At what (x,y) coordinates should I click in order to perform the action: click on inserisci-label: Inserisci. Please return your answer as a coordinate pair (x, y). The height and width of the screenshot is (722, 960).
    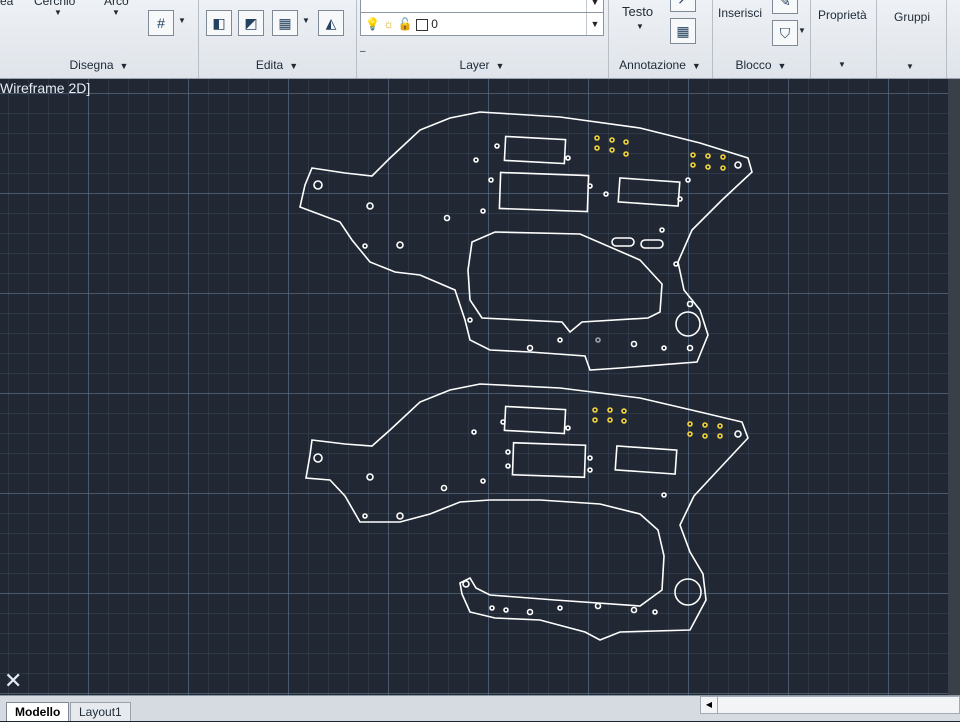
    Looking at the image, I should click on (740, 13).